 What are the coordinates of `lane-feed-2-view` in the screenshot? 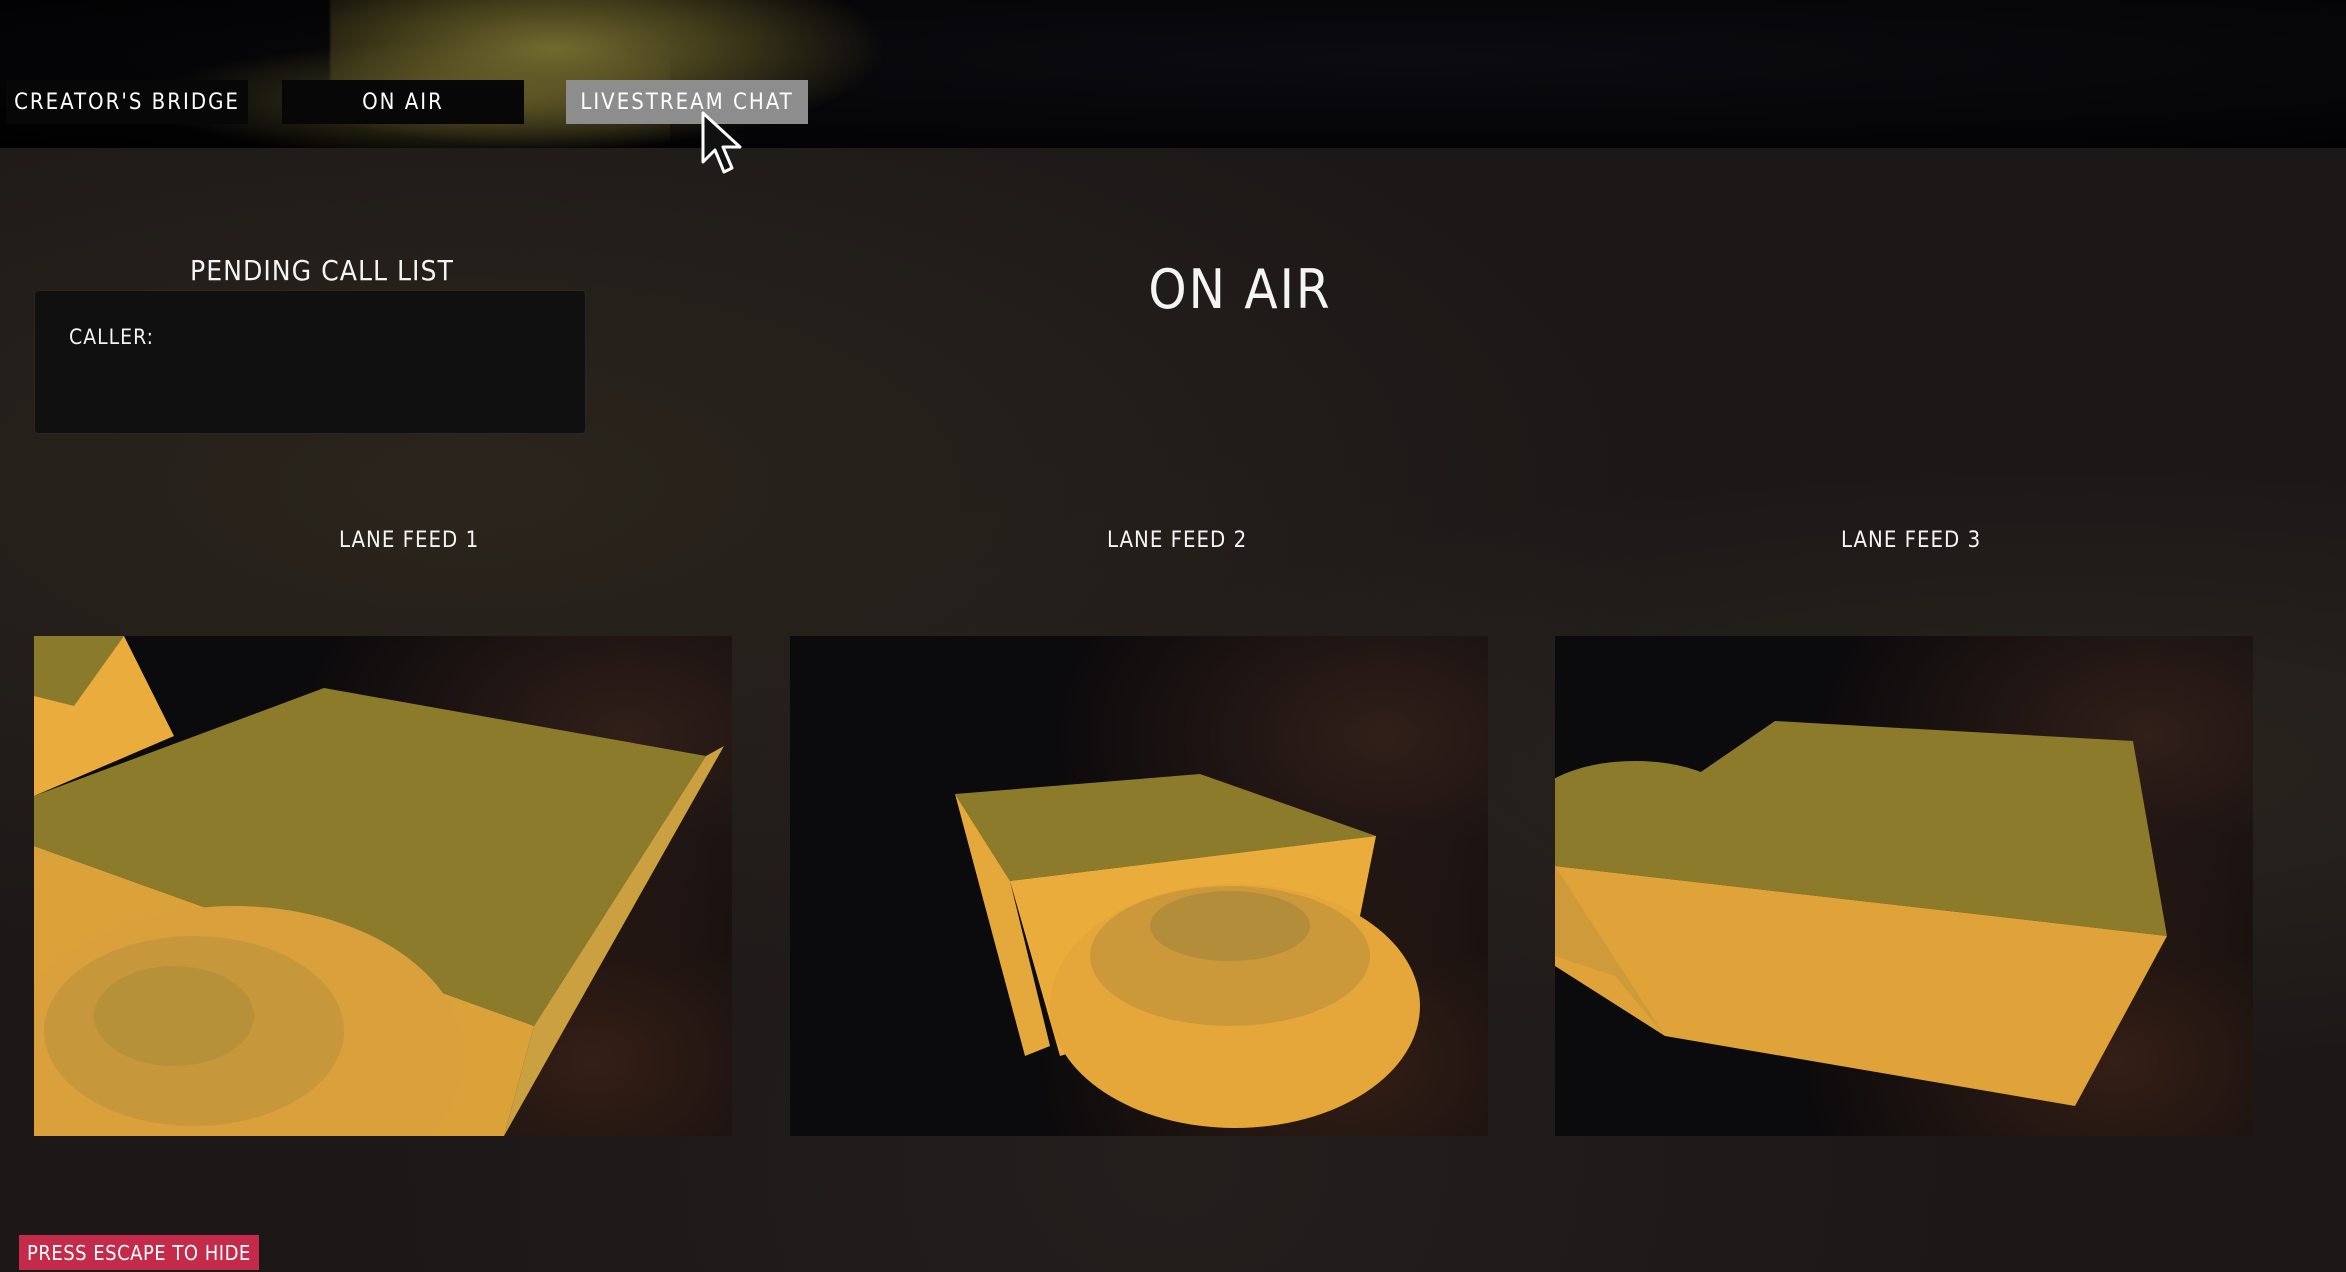 It's located at (1139, 886).